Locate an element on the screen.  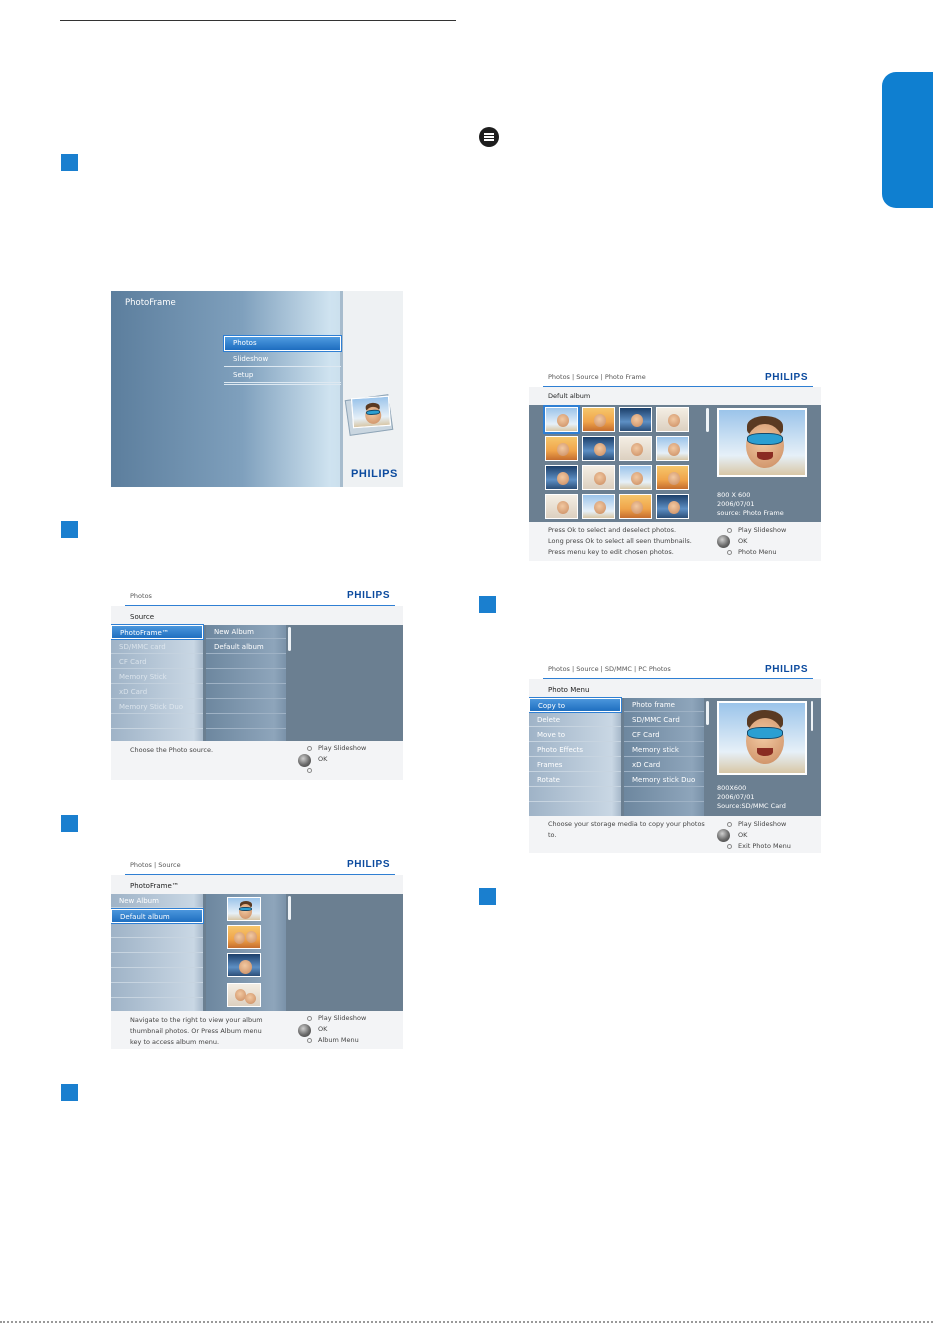
button-legend: Play Slideshow OK Exit Photo Menu is located at coordinates (759, 835).